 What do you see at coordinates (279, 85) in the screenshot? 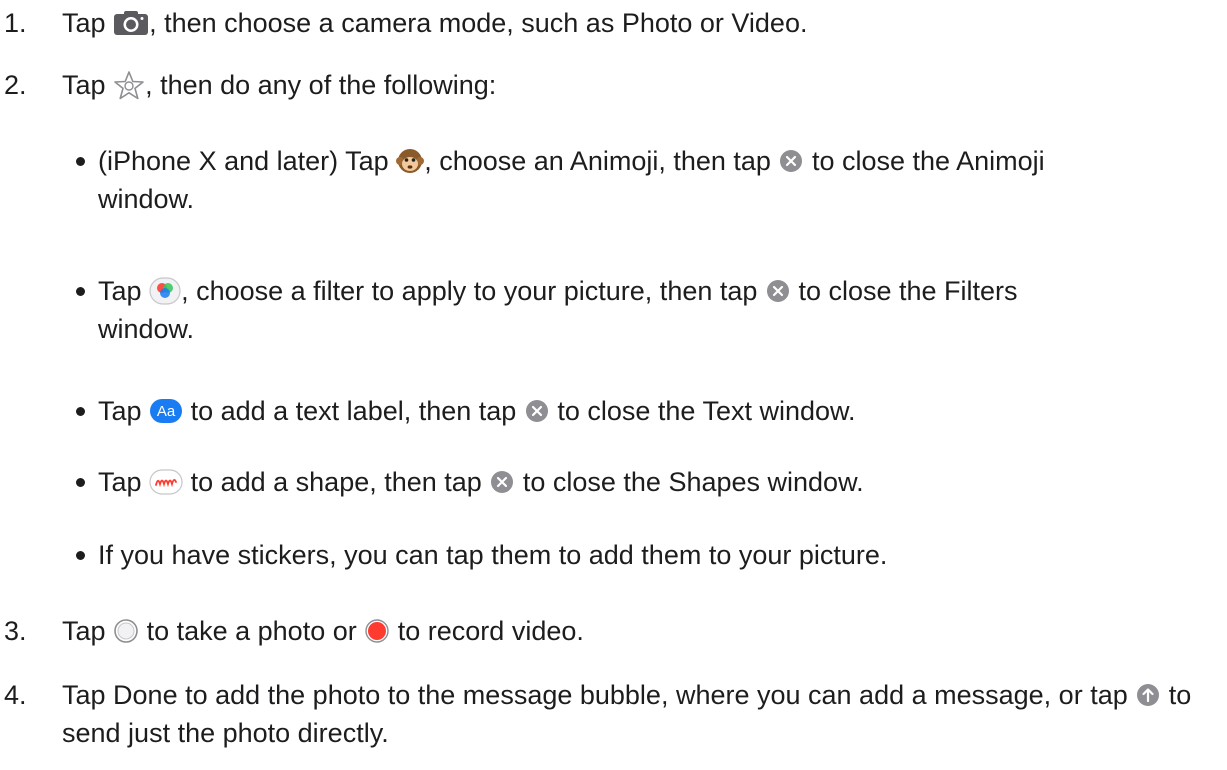
I see `step-text: Tap , then do any of the following:` at bounding box center [279, 85].